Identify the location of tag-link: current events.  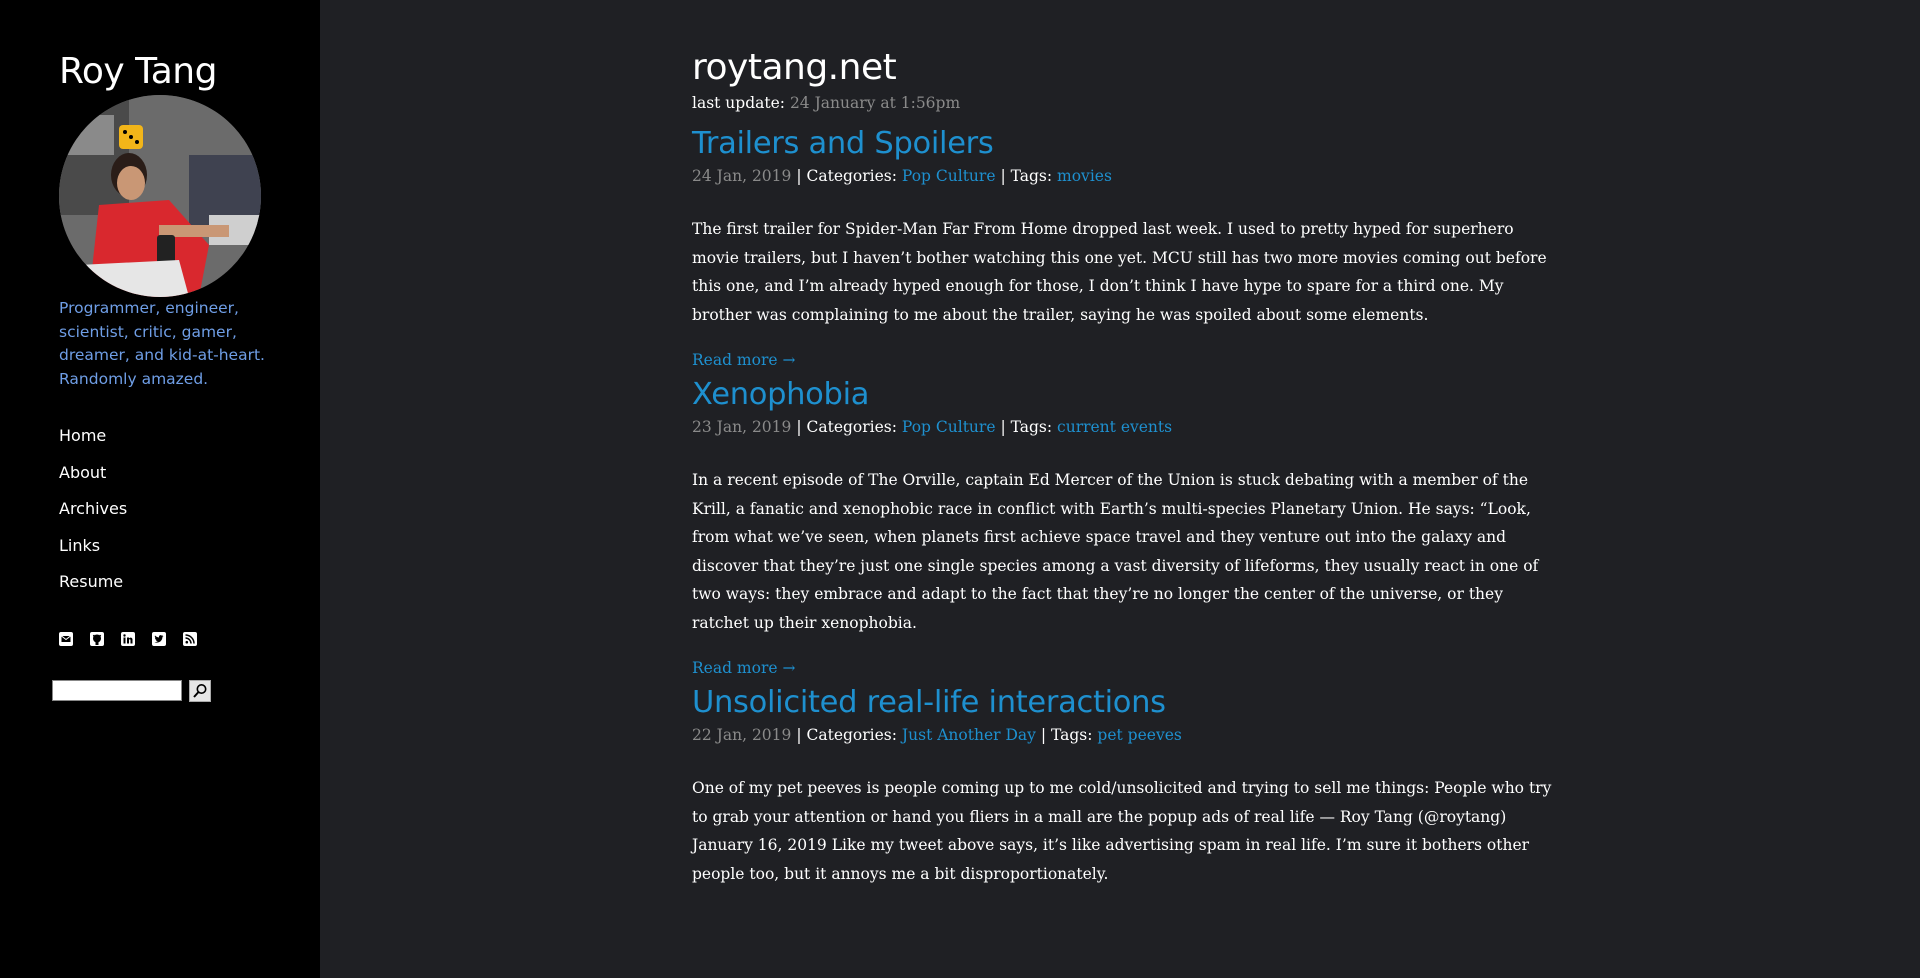
(1114, 427).